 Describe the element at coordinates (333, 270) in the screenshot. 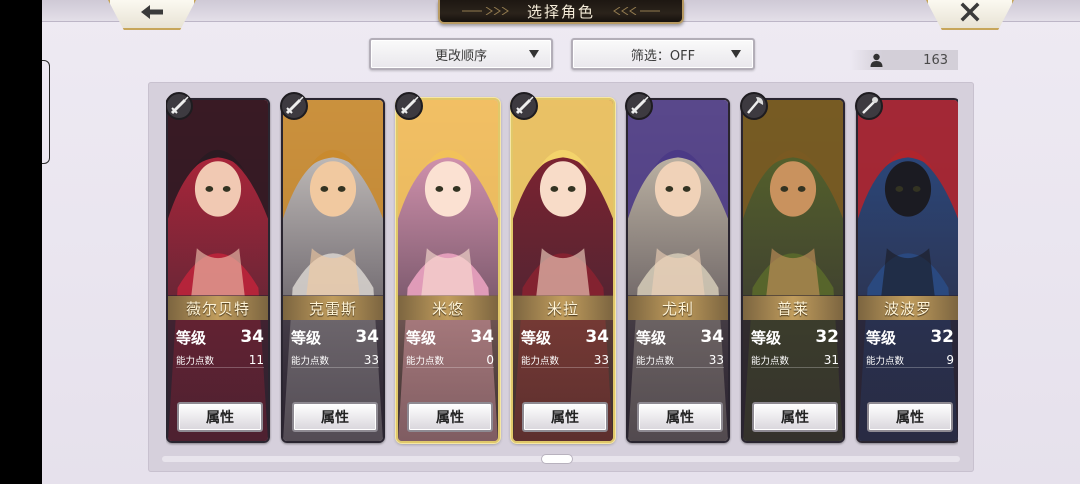

I see `character-card: 克雷斯等级 34 能力点数 33 属性` at that location.